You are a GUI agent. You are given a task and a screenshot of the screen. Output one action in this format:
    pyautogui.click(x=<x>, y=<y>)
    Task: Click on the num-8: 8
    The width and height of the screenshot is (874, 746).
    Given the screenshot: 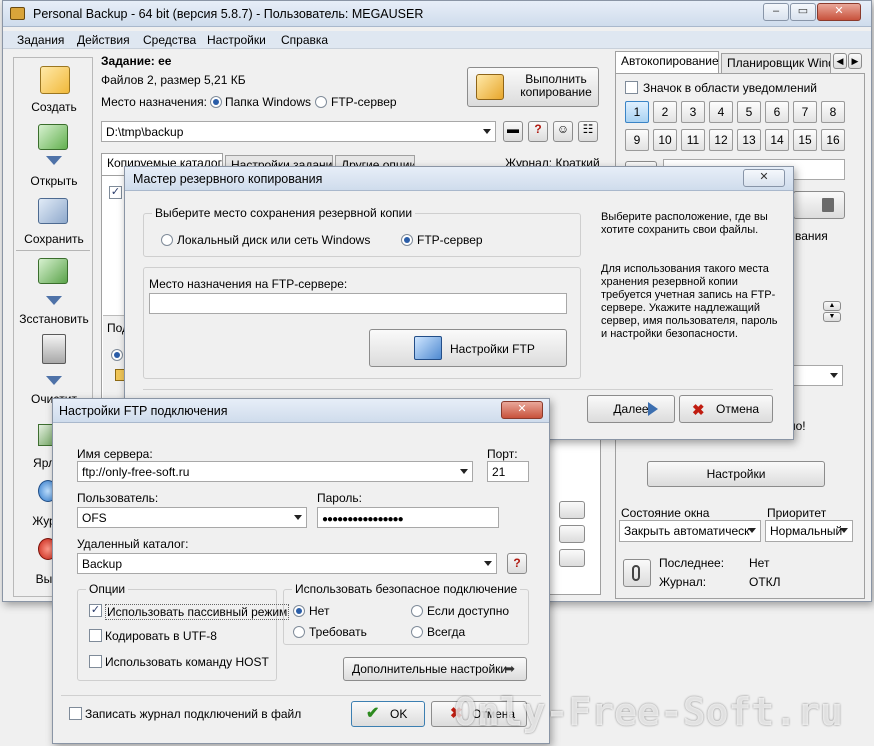 What is the action you would take?
    pyautogui.click(x=833, y=112)
    